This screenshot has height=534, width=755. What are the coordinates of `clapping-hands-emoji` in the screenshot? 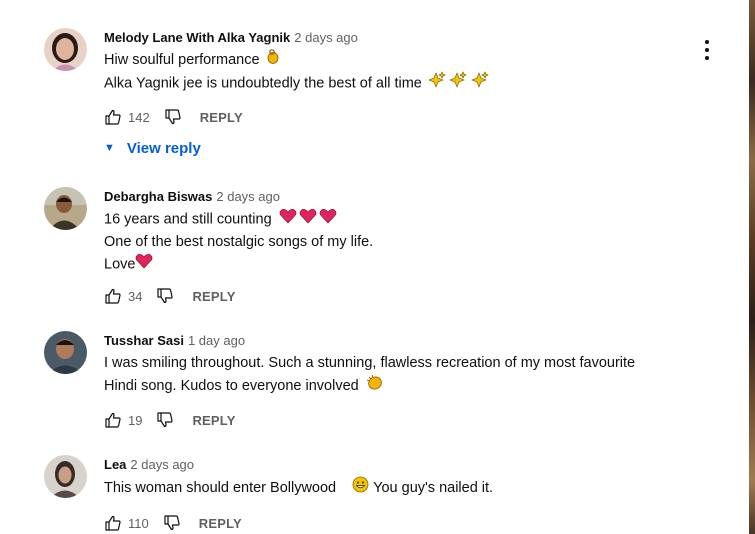 It's located at (374, 386).